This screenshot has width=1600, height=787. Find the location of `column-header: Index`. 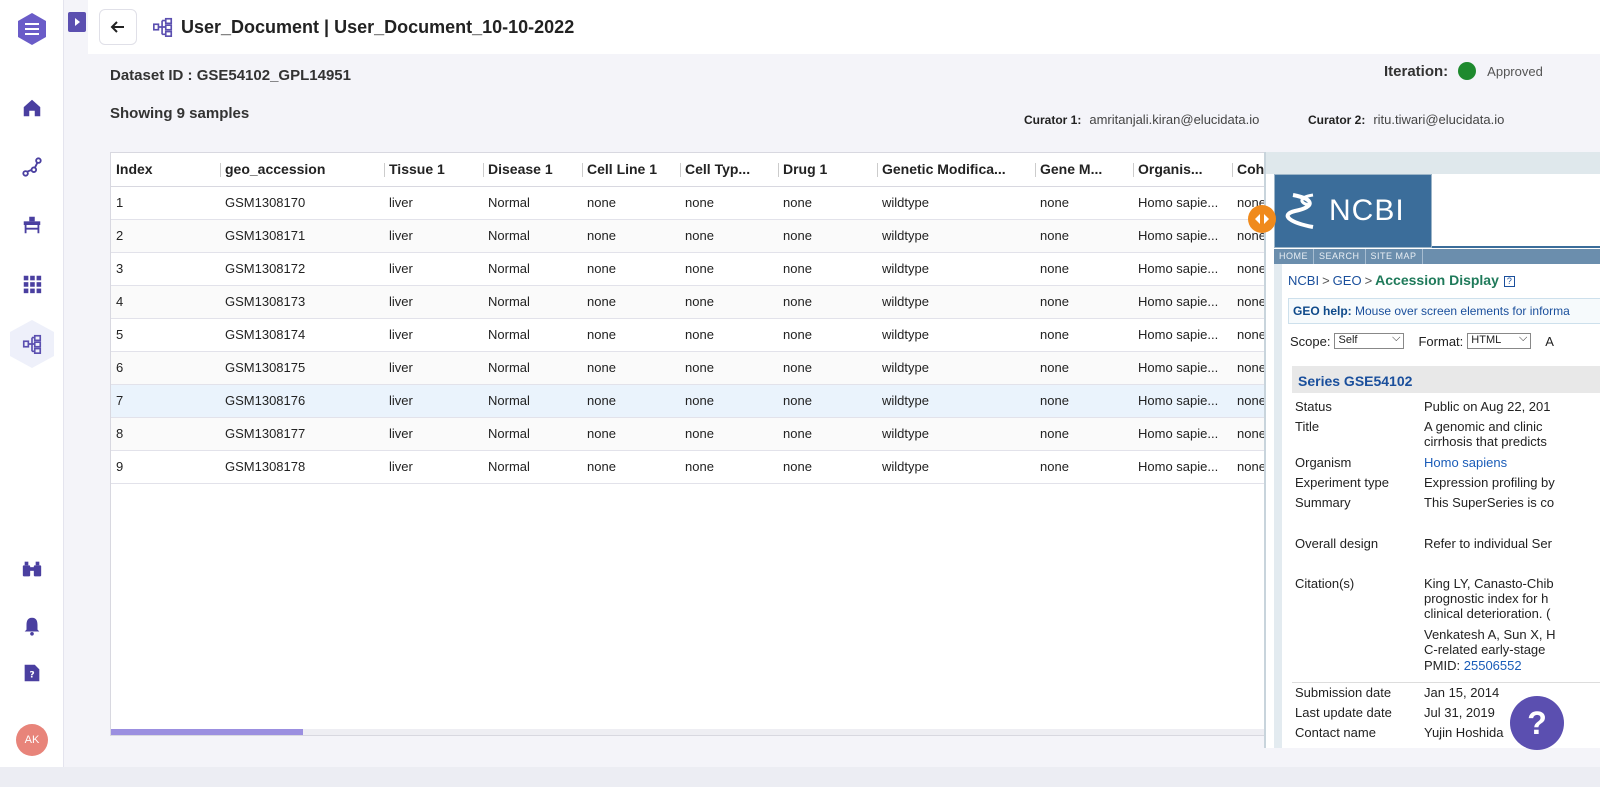

column-header: Index is located at coordinates (165, 170).